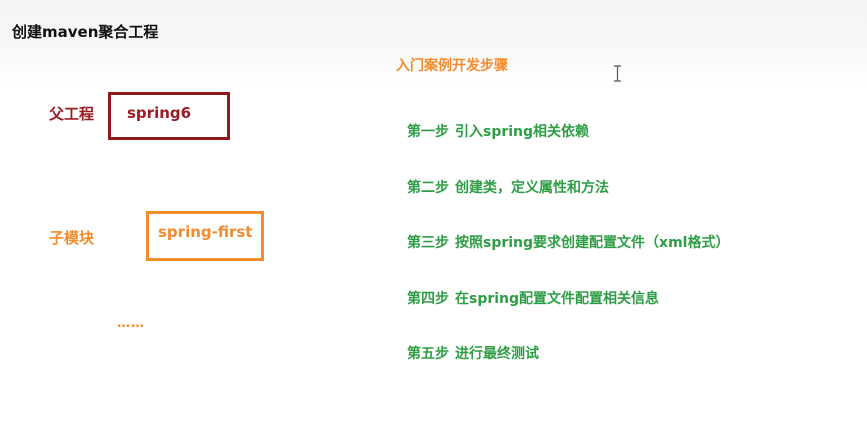  I want to click on parent-project-label: 父工程, so click(72, 114).